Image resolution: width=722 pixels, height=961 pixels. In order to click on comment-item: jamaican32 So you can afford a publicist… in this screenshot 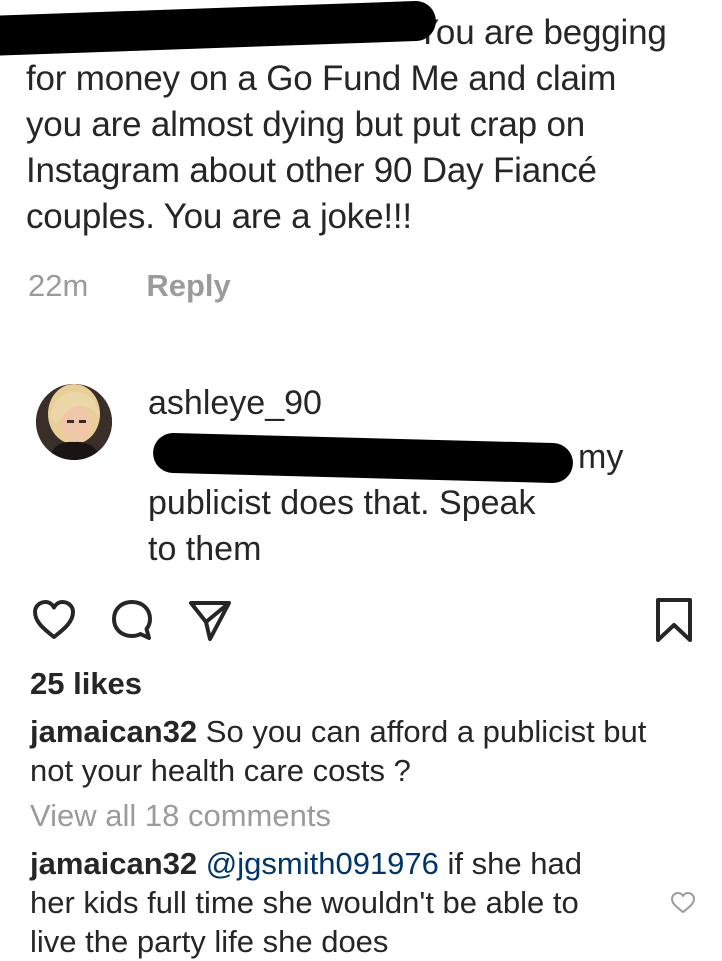, I will do `click(350, 751)`.